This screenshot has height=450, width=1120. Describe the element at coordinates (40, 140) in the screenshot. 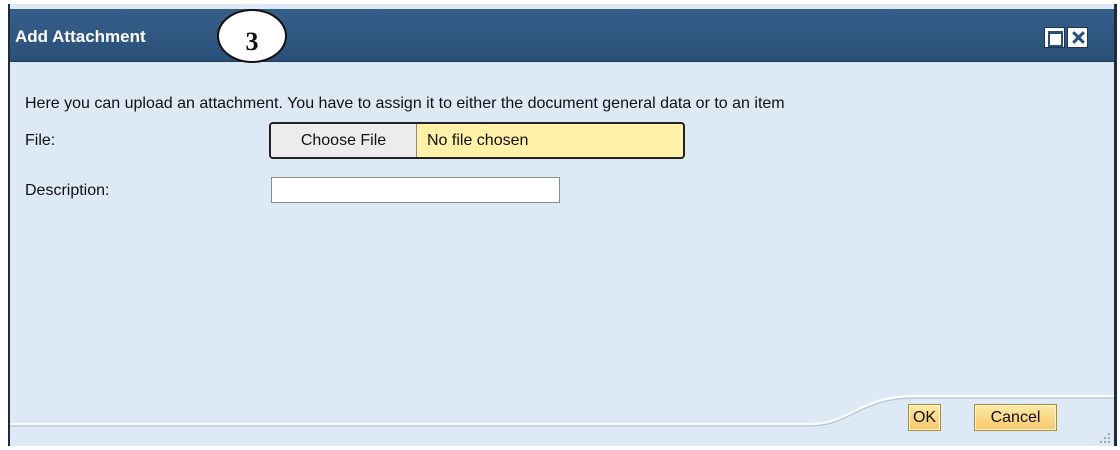

I see `file-label: File:` at that location.